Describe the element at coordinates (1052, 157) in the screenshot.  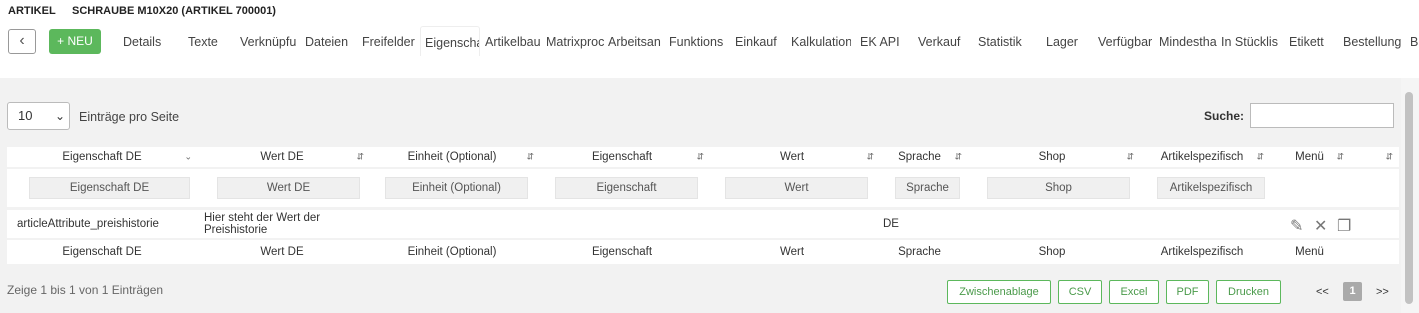
I see `col-shop: Shop ⇵` at that location.